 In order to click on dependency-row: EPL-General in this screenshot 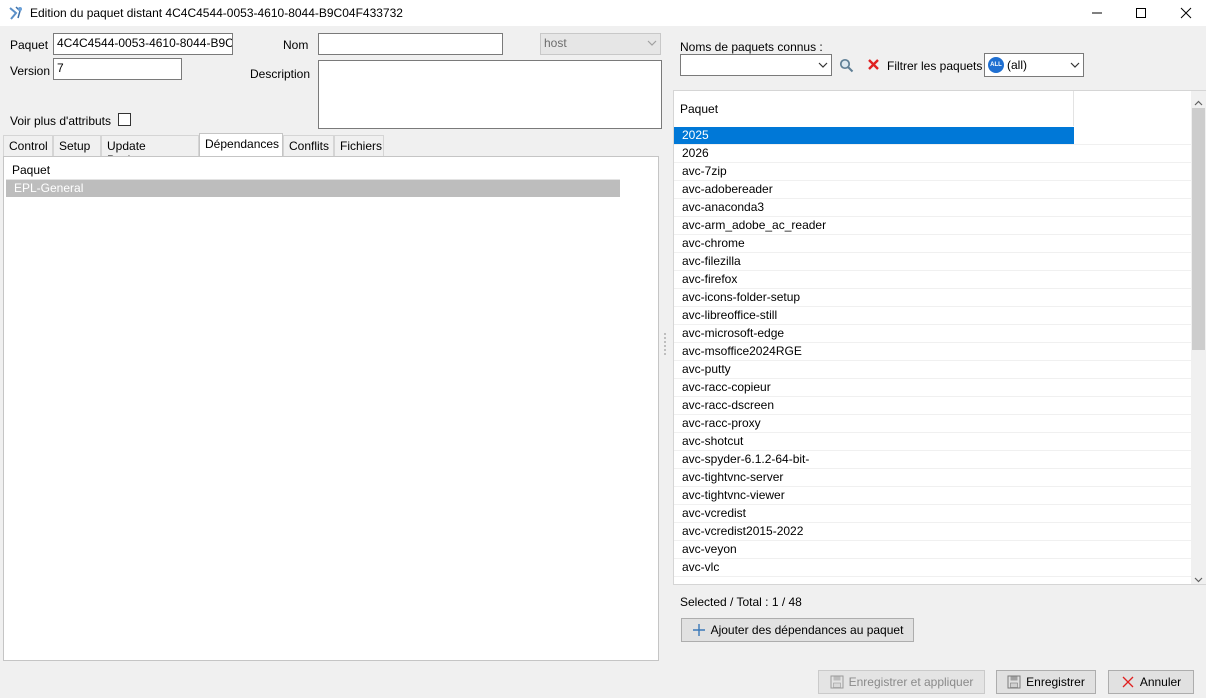, I will do `click(313, 188)`.